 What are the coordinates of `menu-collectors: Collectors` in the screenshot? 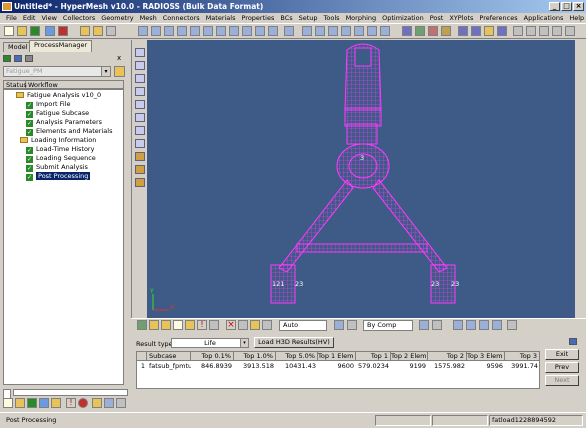 It's located at (79, 18).